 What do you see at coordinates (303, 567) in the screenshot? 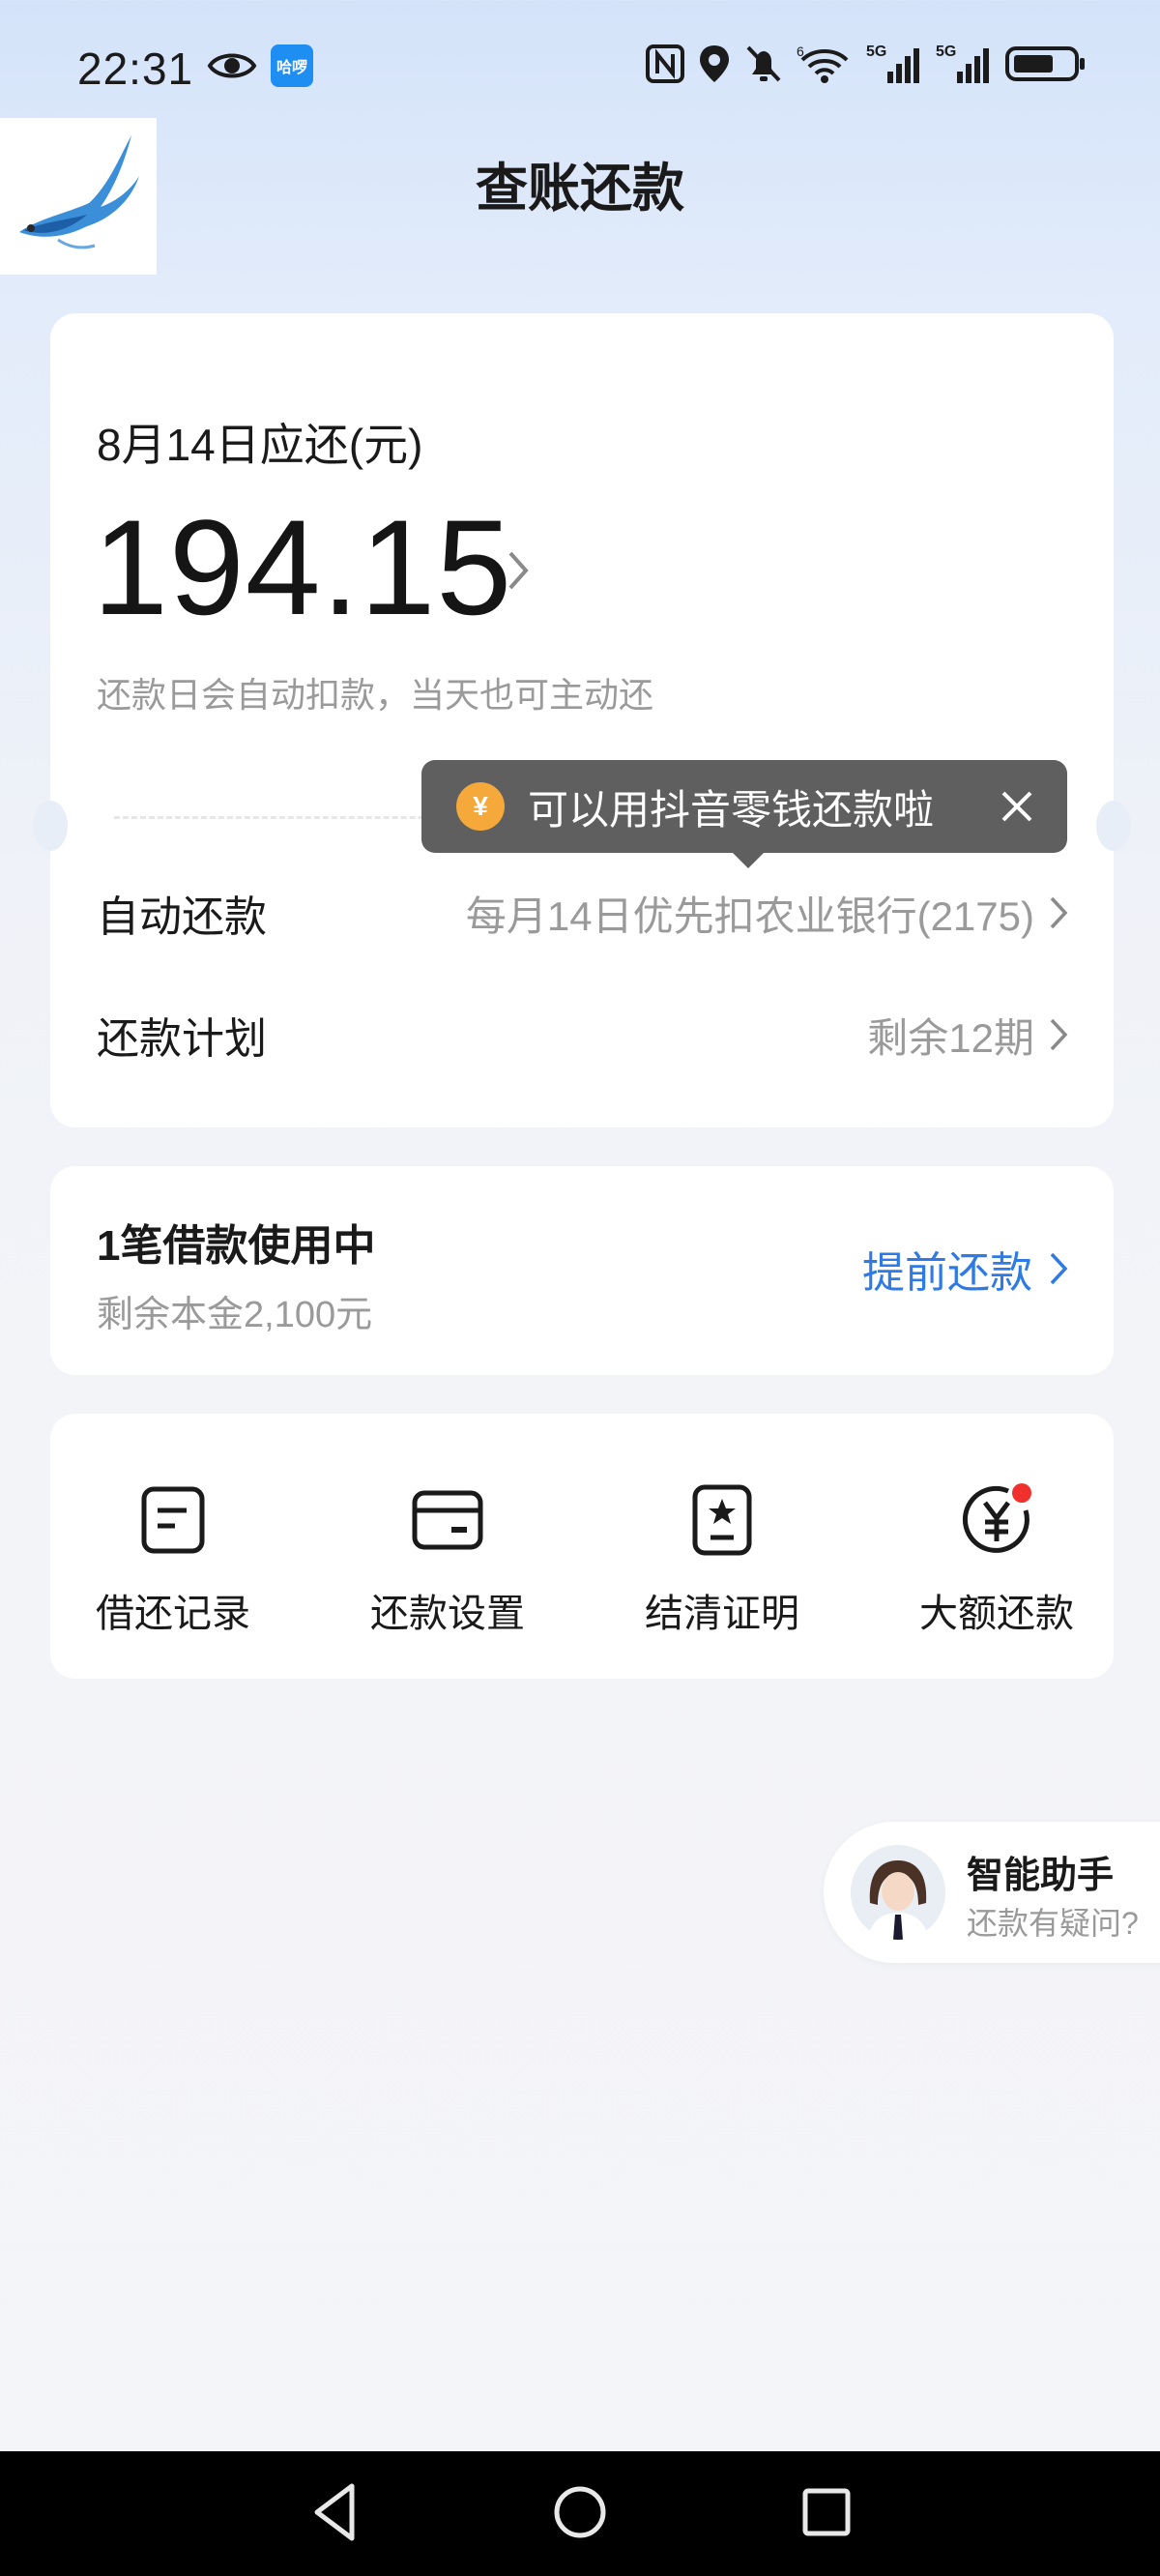
I see `due-amount: 194.15` at bounding box center [303, 567].